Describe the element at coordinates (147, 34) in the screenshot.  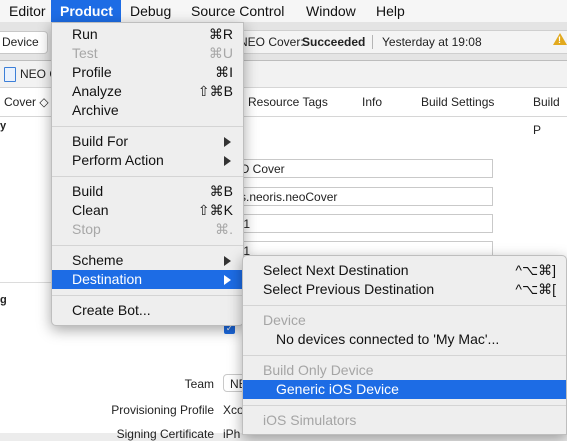
I see `menu-item-run: Run ⌘R` at that location.